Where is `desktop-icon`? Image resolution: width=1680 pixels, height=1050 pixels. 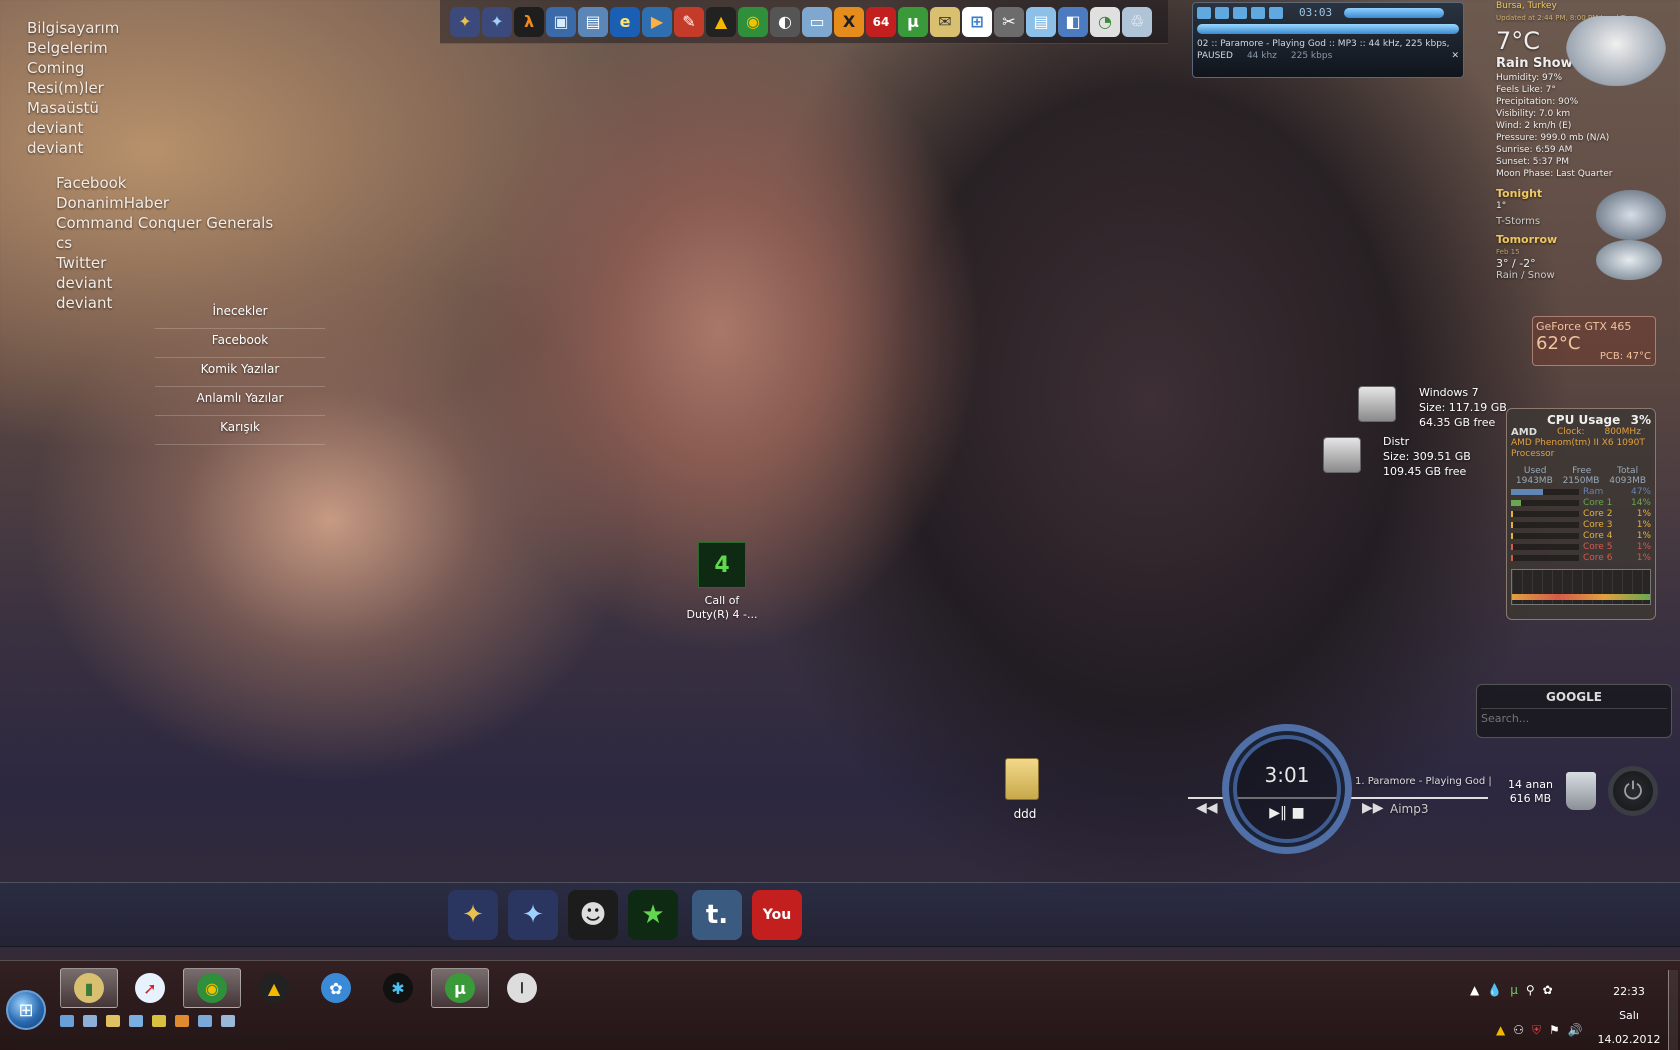 desktop-icon is located at coordinates (67, 1021).